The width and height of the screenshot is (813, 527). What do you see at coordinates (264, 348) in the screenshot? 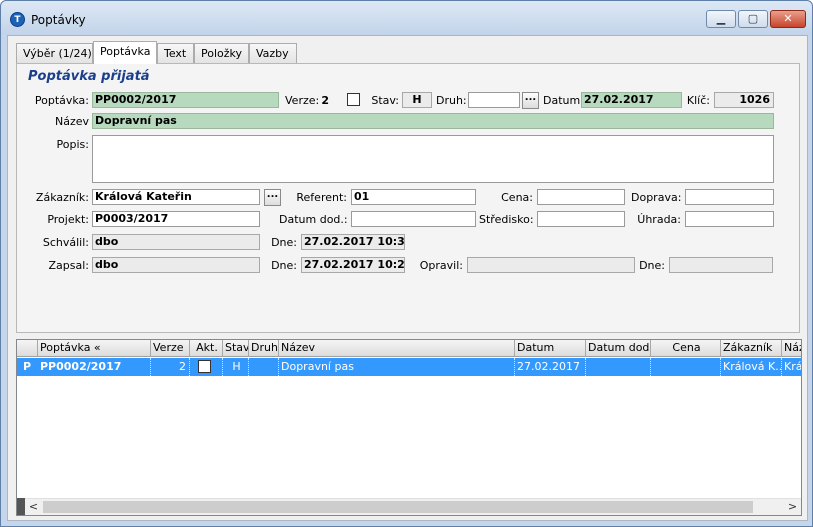
I see `column-header-druh: Druh` at bounding box center [264, 348].